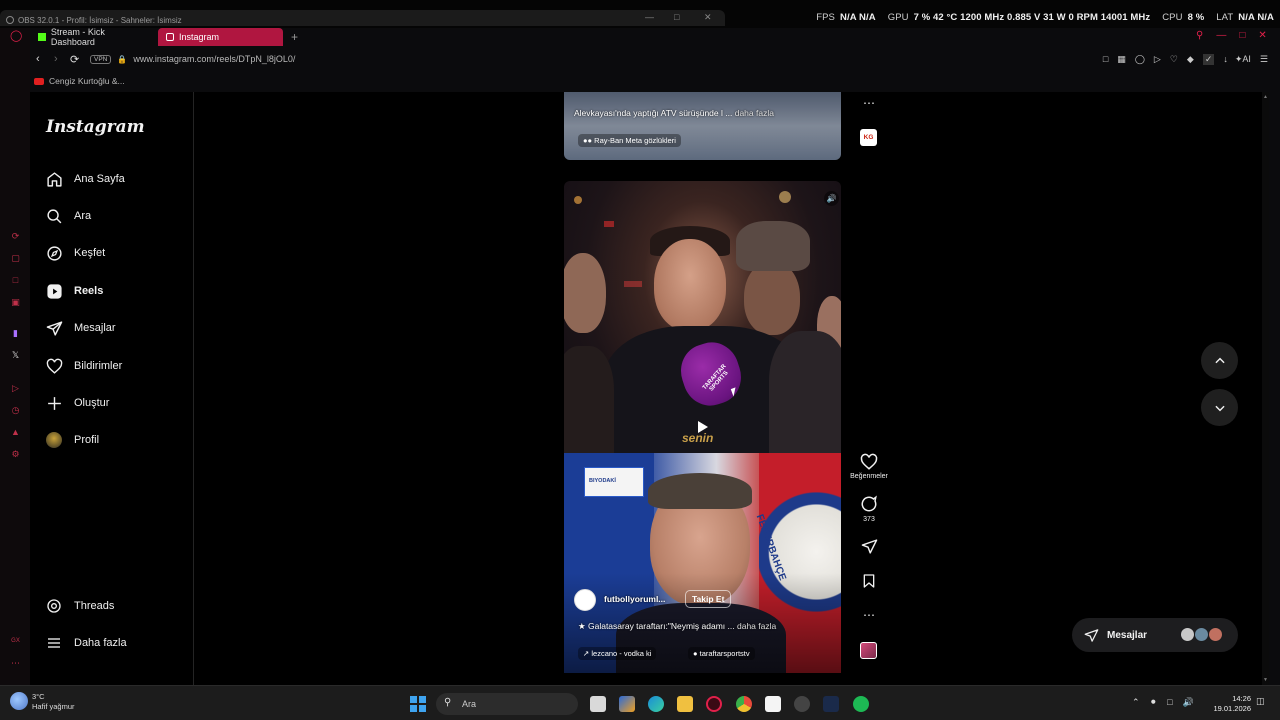 The image size is (1280, 720). Describe the element at coordinates (869, 462) in the screenshot. I see `like-button` at that location.